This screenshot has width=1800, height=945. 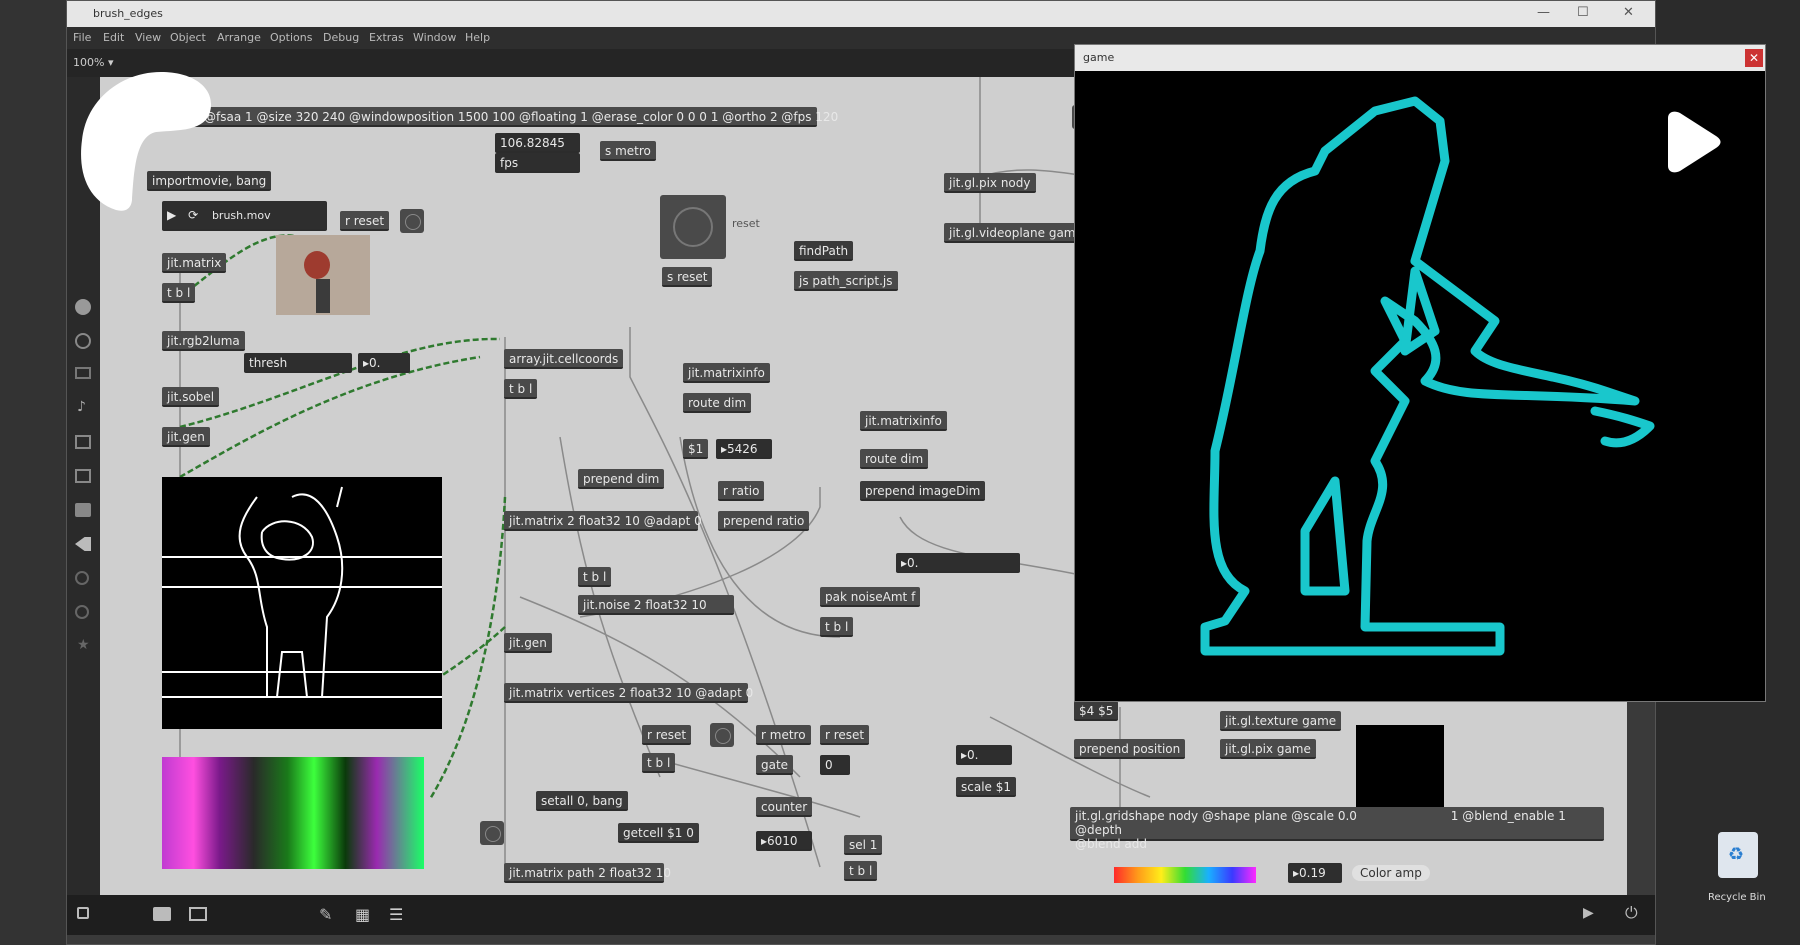 I want to click on close-button: ✕, so click(x=1628, y=12).